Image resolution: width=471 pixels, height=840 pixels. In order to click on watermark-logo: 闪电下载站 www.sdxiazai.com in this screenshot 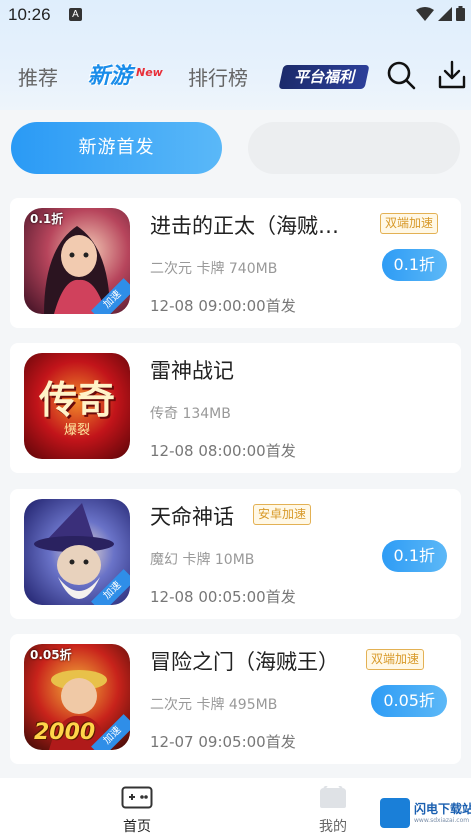, I will do `click(424, 814)`.